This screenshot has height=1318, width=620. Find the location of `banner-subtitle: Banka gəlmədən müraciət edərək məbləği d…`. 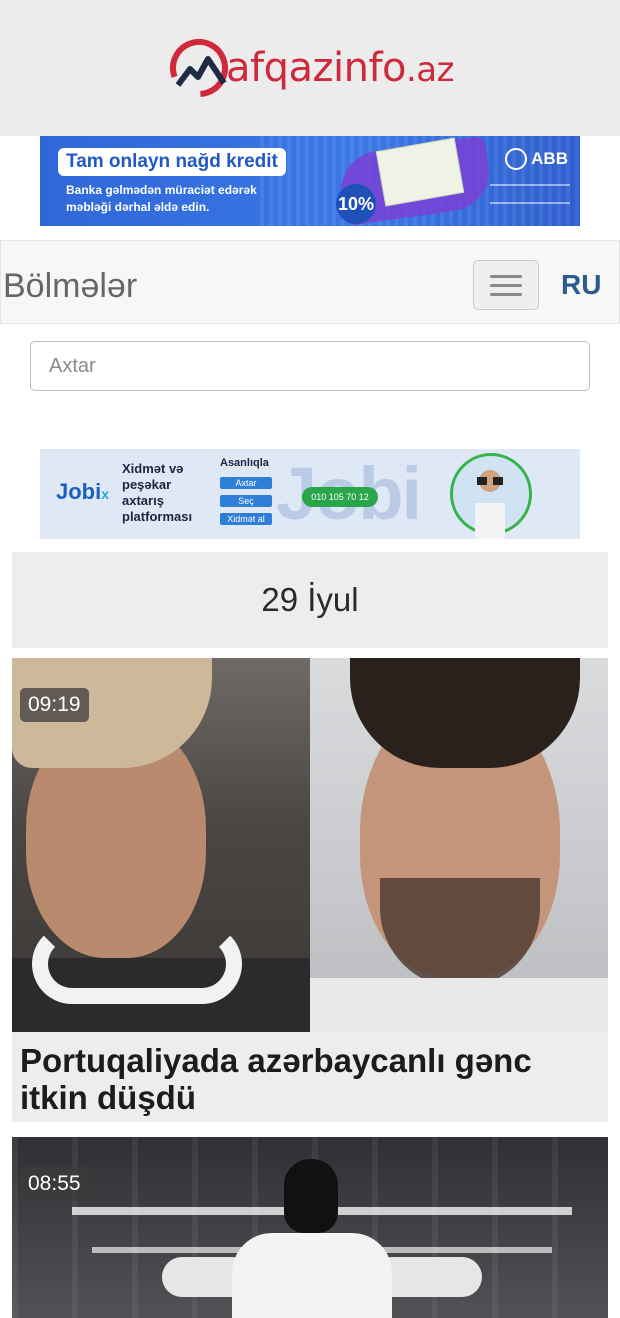

banner-subtitle: Banka gəlmədən müraciət edərək məbləği d… is located at coordinates (161, 198).